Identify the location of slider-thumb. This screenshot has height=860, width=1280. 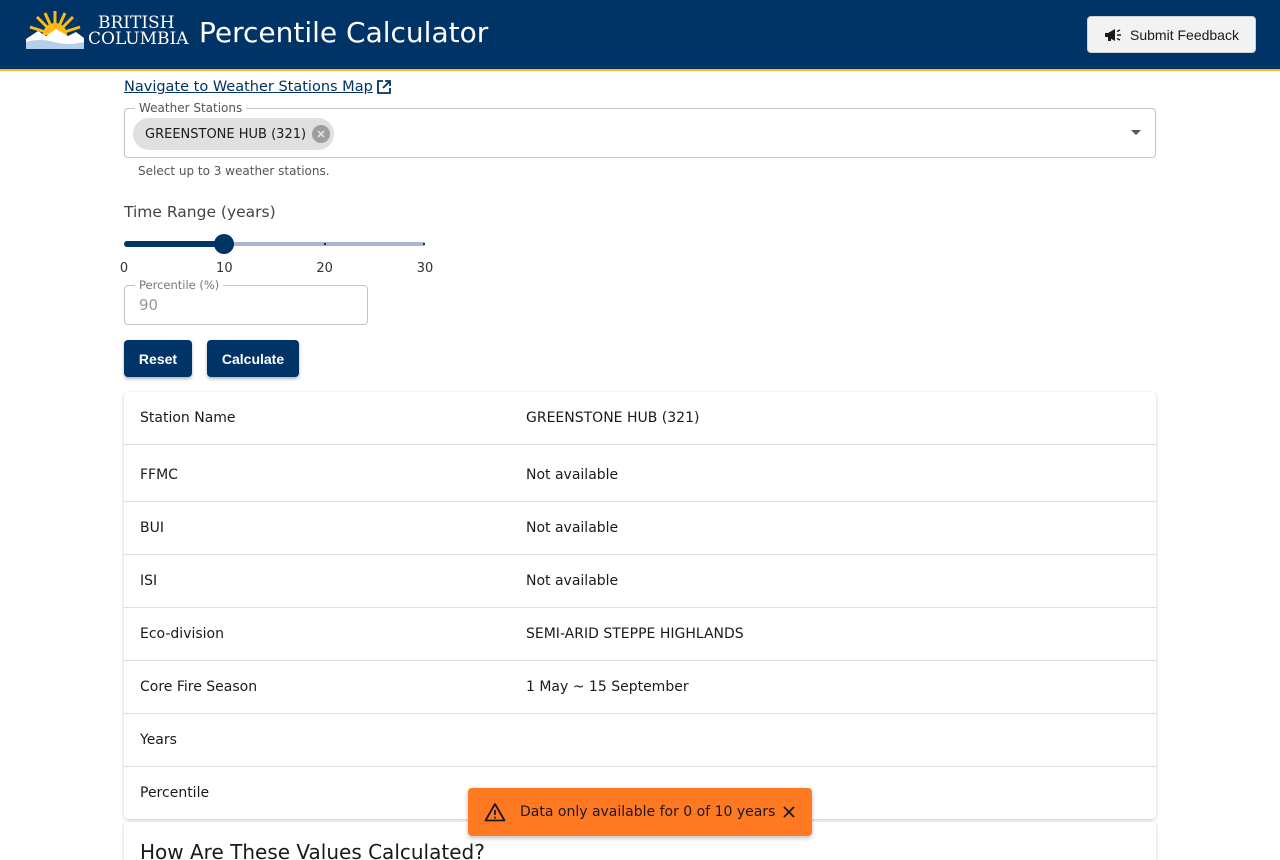
(224, 244).